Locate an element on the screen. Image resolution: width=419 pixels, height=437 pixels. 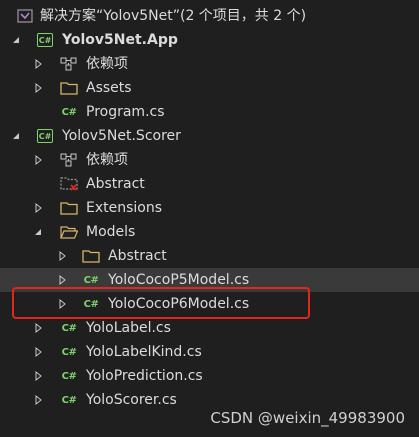
tree-row-yoloprediction: C# YoloPrediction.cs is located at coordinates (209, 376).